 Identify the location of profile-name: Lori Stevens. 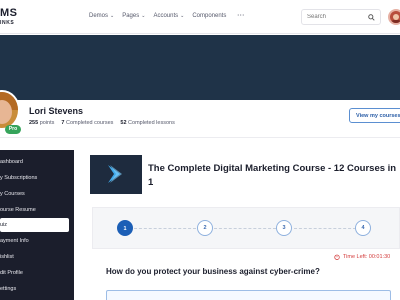
(56, 111).